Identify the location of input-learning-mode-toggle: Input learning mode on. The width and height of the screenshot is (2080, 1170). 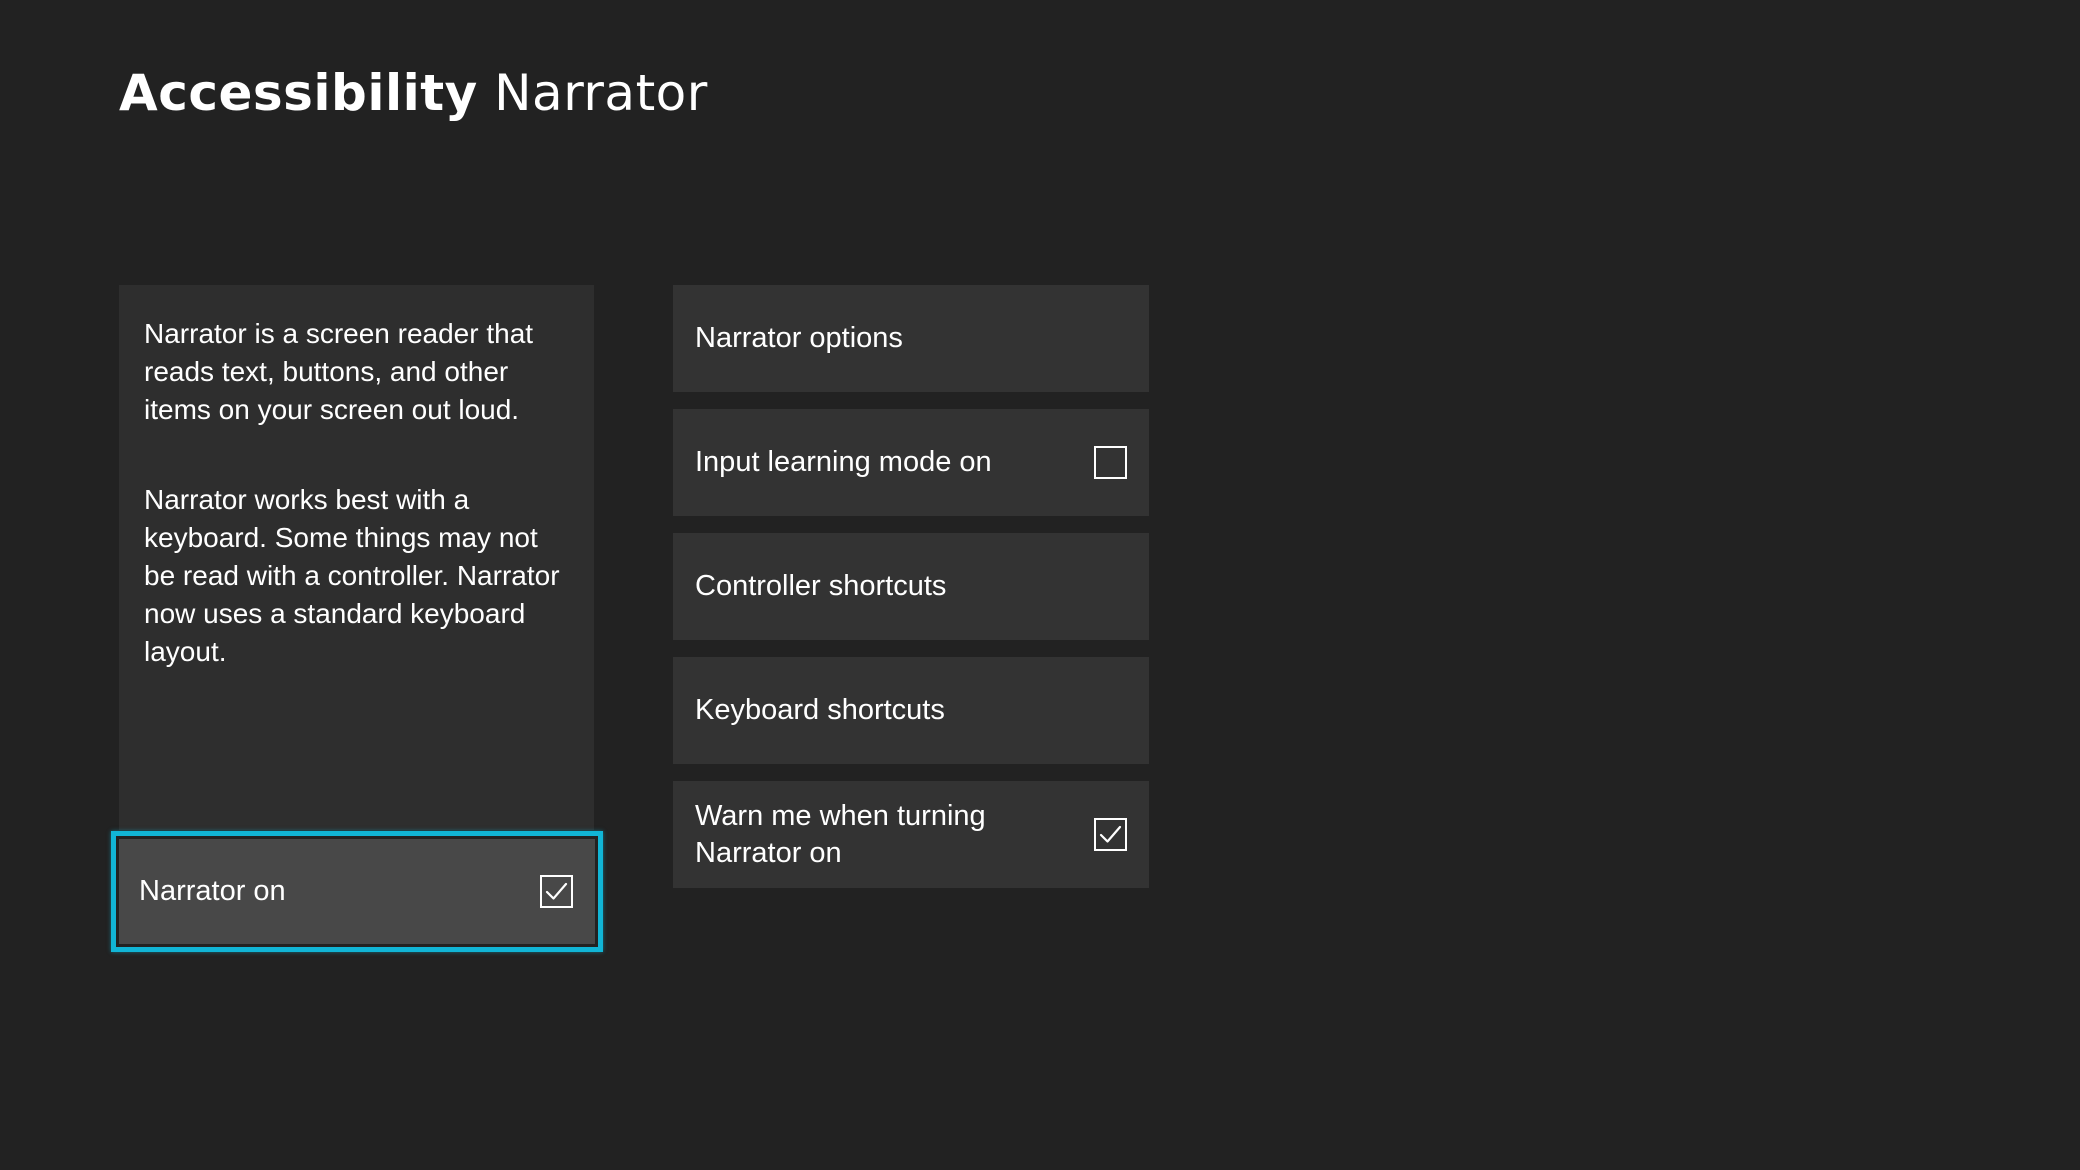
(911, 462).